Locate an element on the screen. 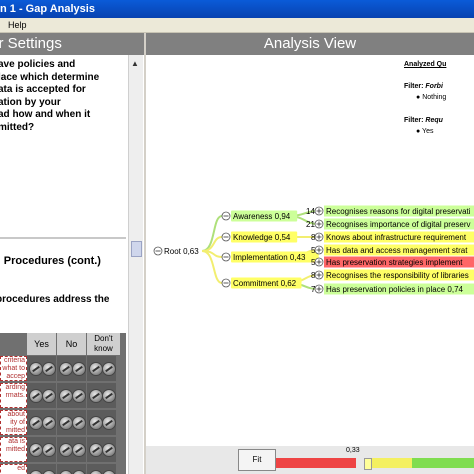  gauge-red is located at coordinates (316, 463).